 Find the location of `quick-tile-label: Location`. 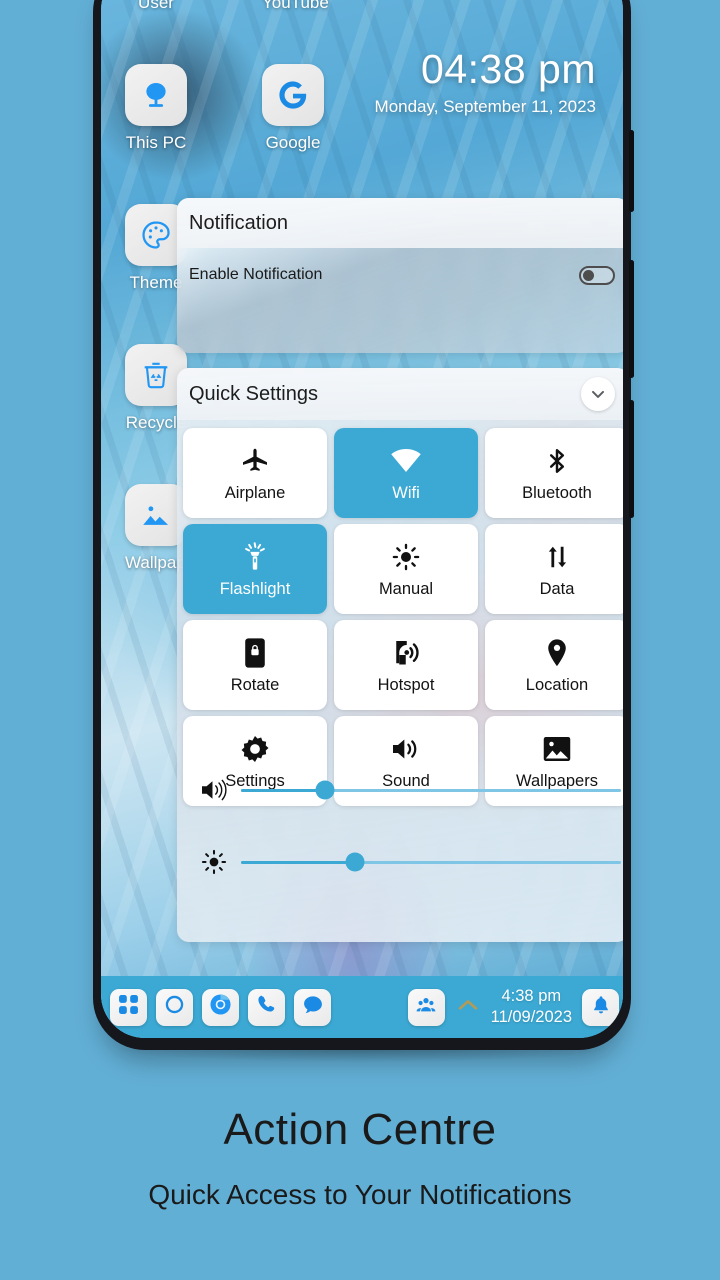

quick-tile-label: Location is located at coordinates (557, 684).